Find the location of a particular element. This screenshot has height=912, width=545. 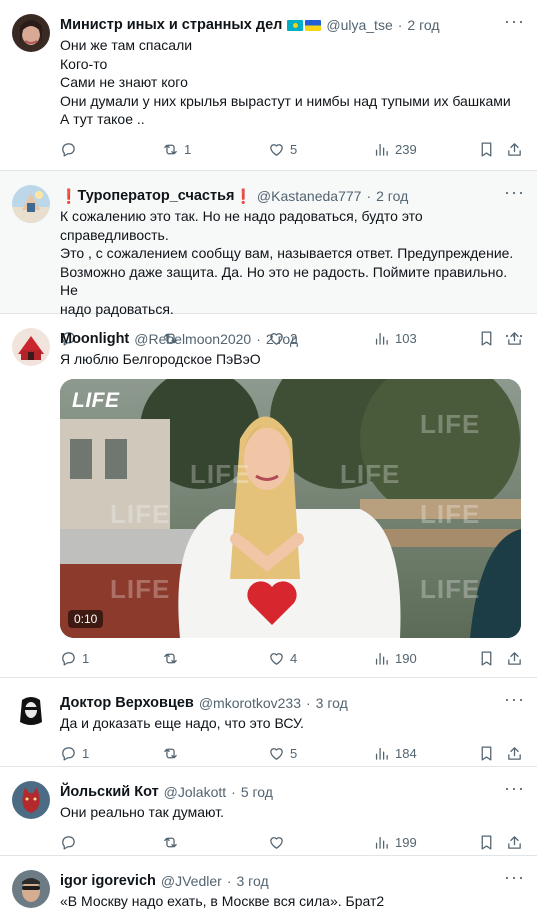

views-button: 199 is located at coordinates (395, 842).